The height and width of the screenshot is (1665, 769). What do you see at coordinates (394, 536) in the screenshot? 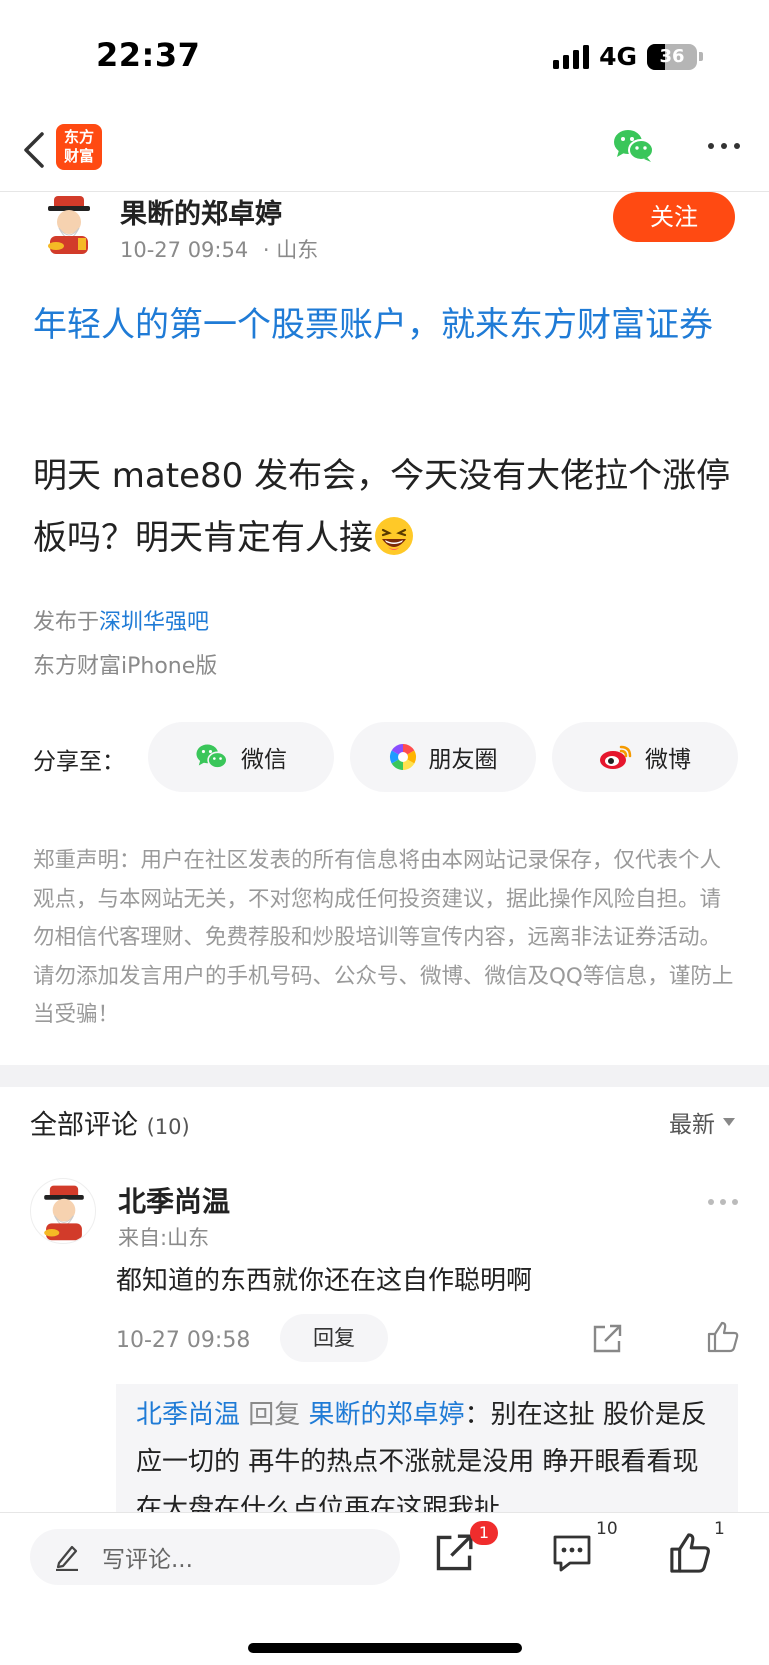
I see `laughing-emoji-icon` at bounding box center [394, 536].